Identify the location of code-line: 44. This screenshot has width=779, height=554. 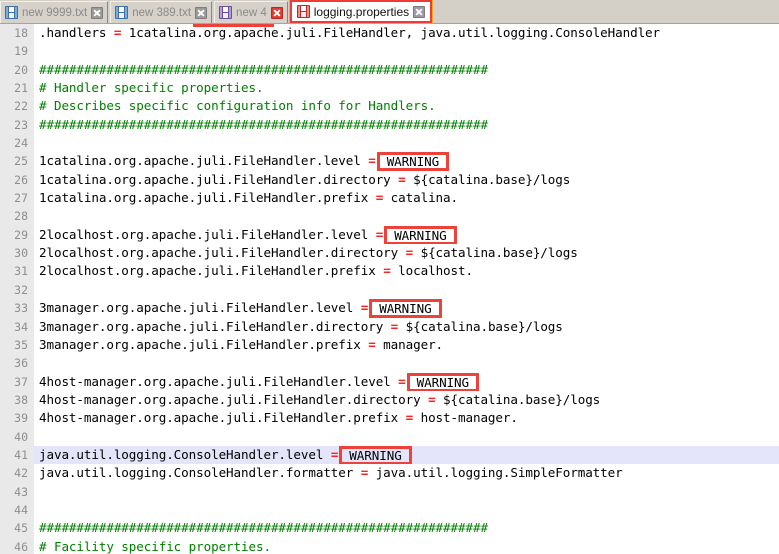
(389, 510).